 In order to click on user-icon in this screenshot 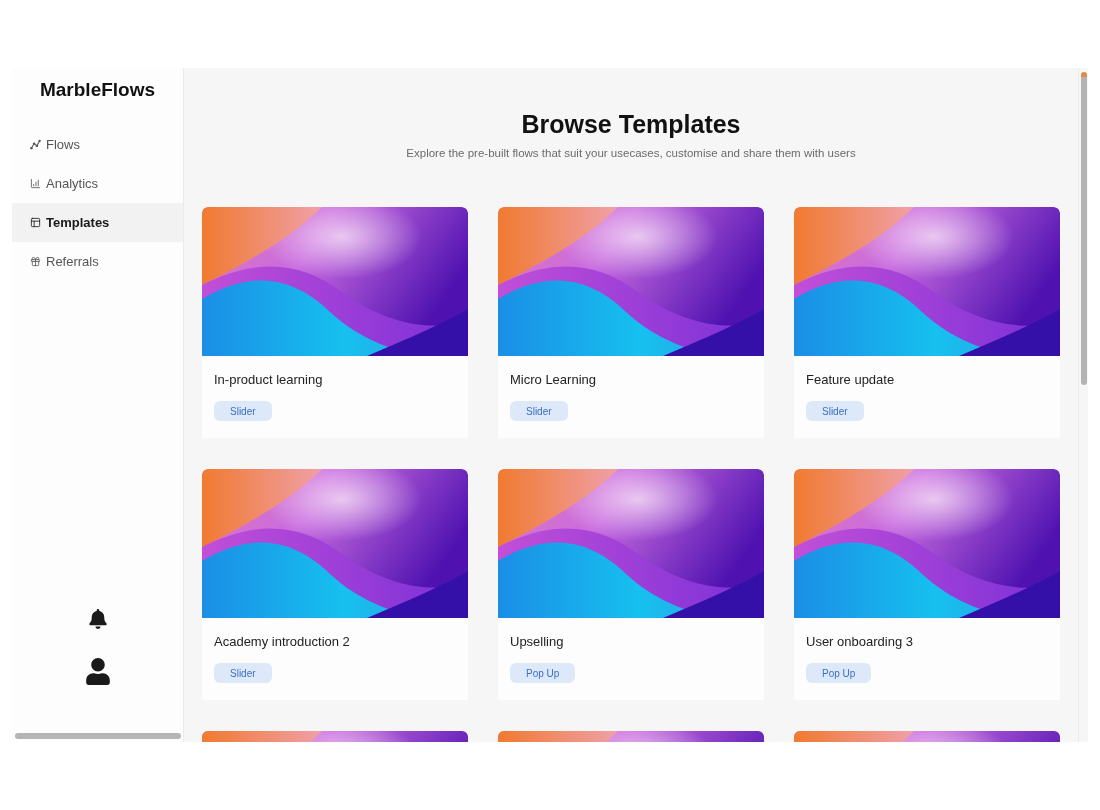, I will do `click(97, 671)`.